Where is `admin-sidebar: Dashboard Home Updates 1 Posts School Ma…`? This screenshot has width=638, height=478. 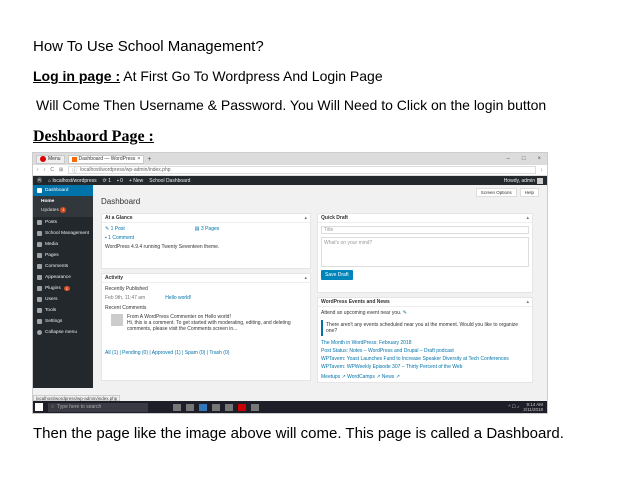
admin-sidebar: Dashboard Home Updates 1 Posts School Ma… is located at coordinates (63, 286).